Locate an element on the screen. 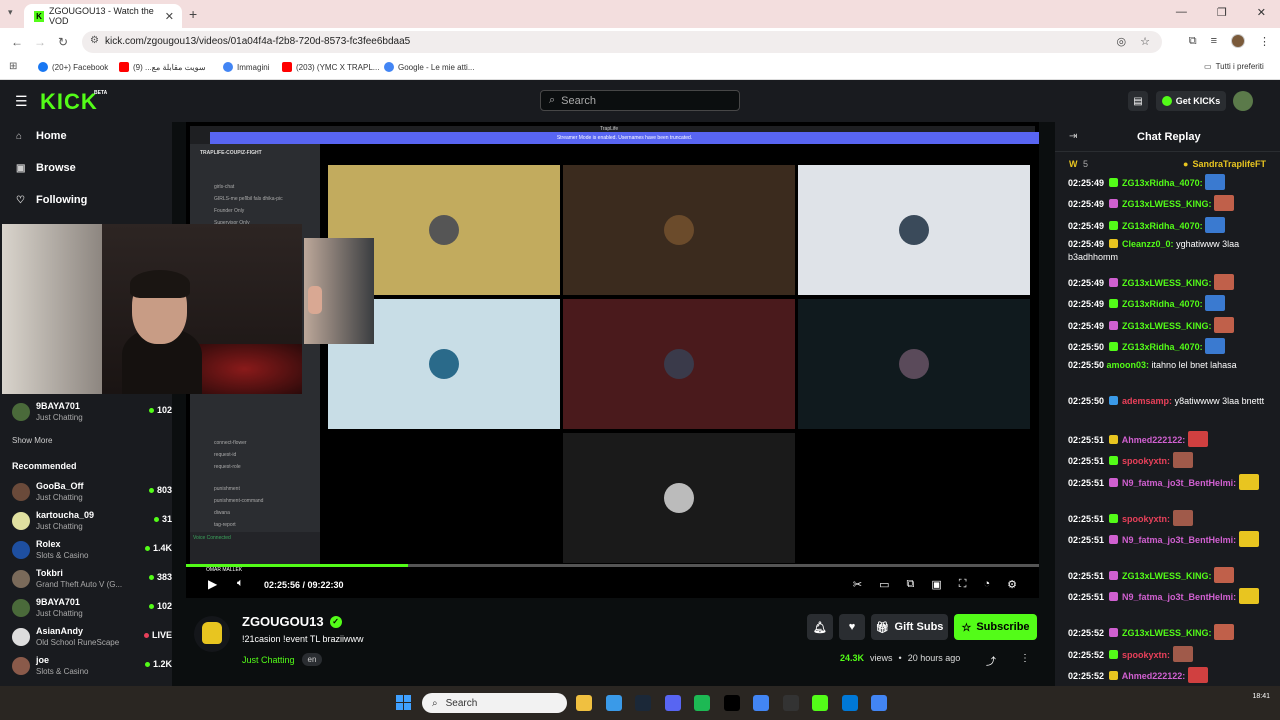  sidebar-channel: AsianAndy Old School RuneScape LIVE is located at coordinates (92, 638).